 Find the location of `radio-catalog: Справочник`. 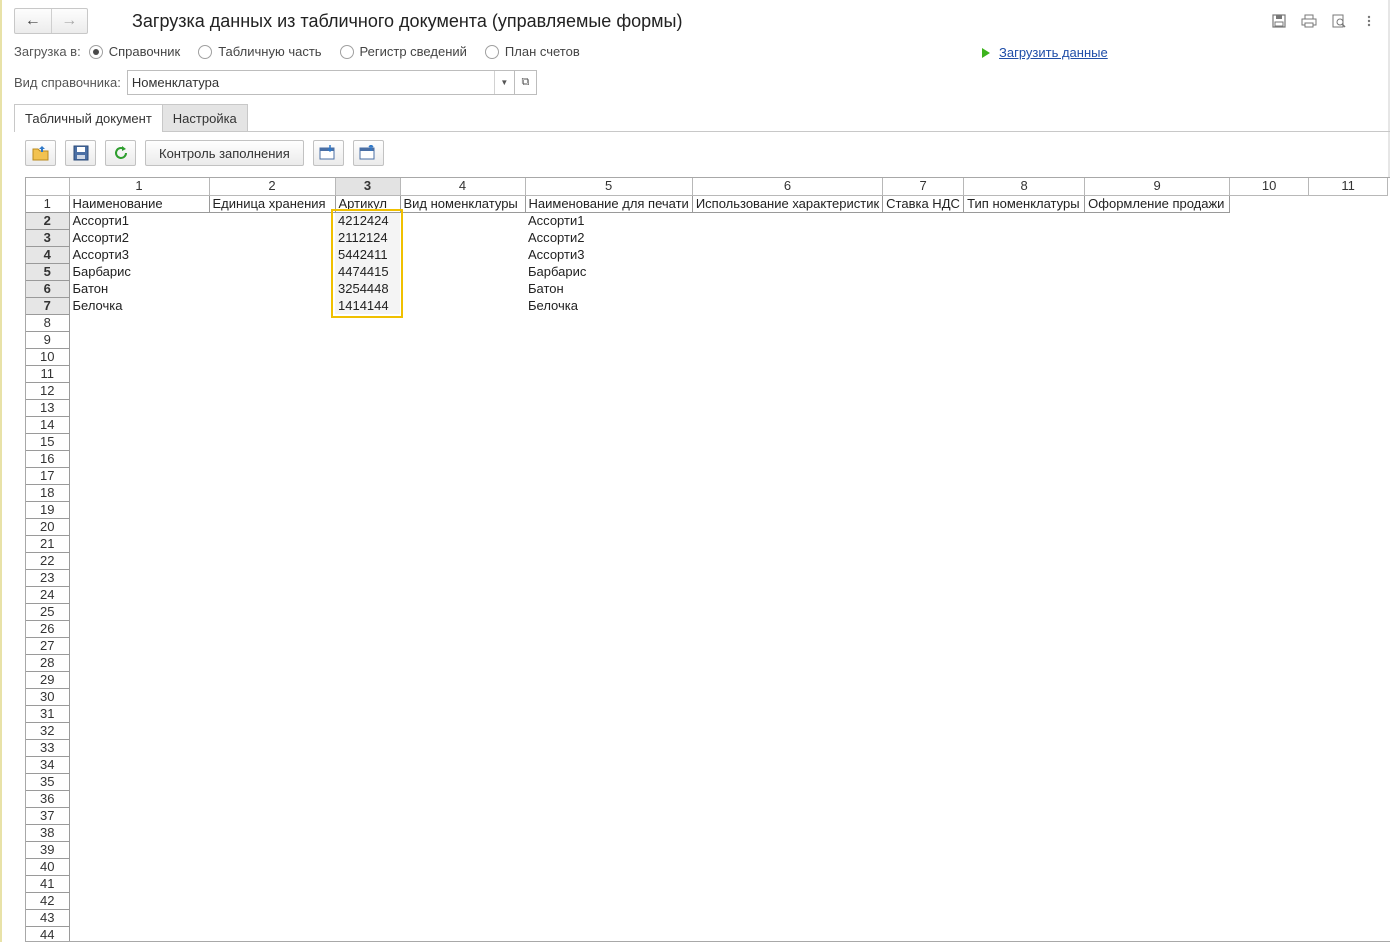

radio-catalog: Справочник is located at coordinates (134, 51).